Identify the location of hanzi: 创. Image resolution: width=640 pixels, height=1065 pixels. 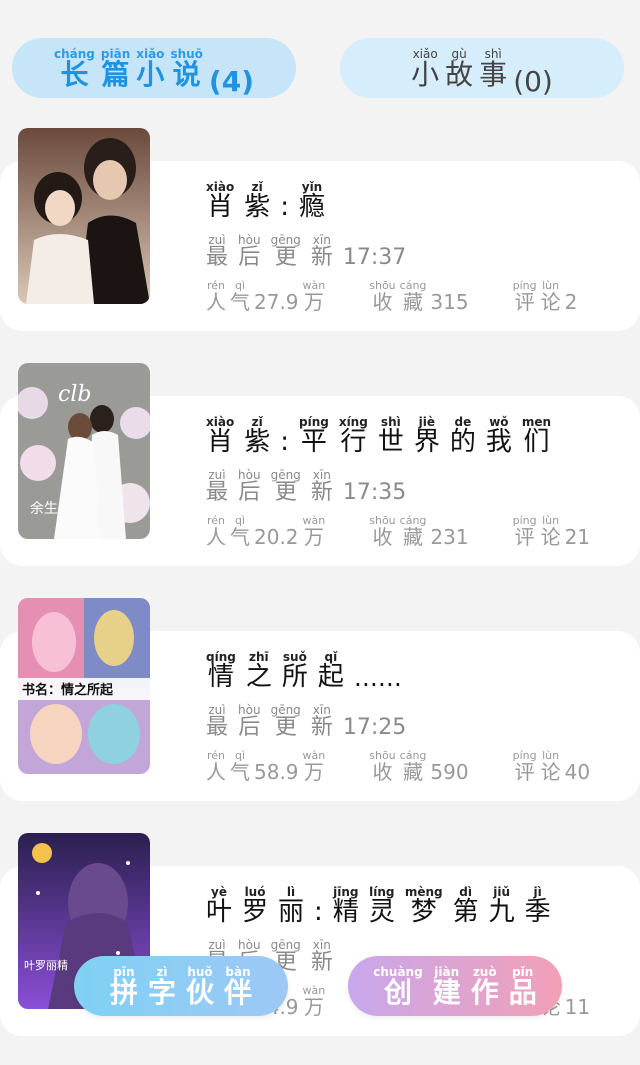
(397, 992).